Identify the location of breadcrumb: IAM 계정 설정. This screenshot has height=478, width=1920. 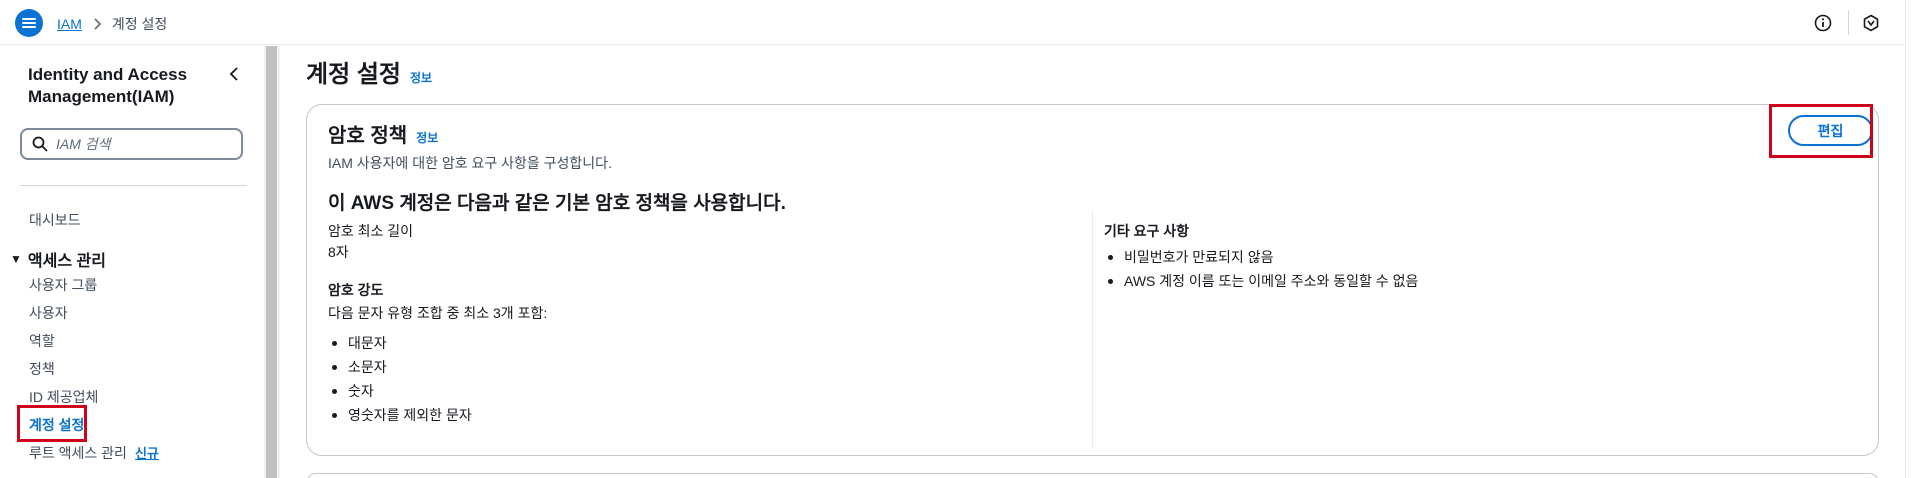
(112, 24).